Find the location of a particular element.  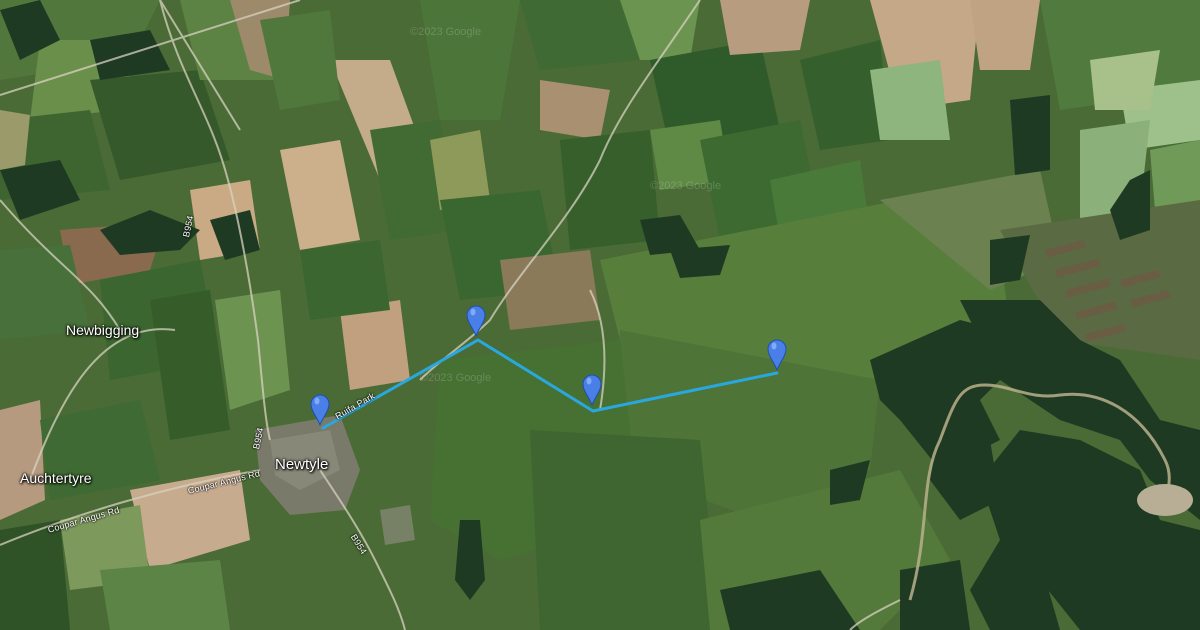

place-label-auchtertyre: Auchtertyre is located at coordinates (56, 478).